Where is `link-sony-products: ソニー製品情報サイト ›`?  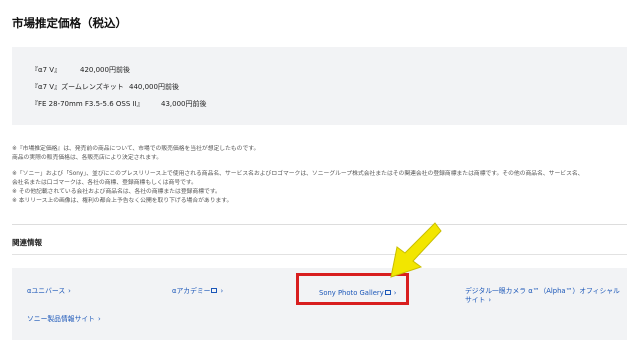
link-sony-products: ソニー製品情報サイト › is located at coordinates (64, 319).